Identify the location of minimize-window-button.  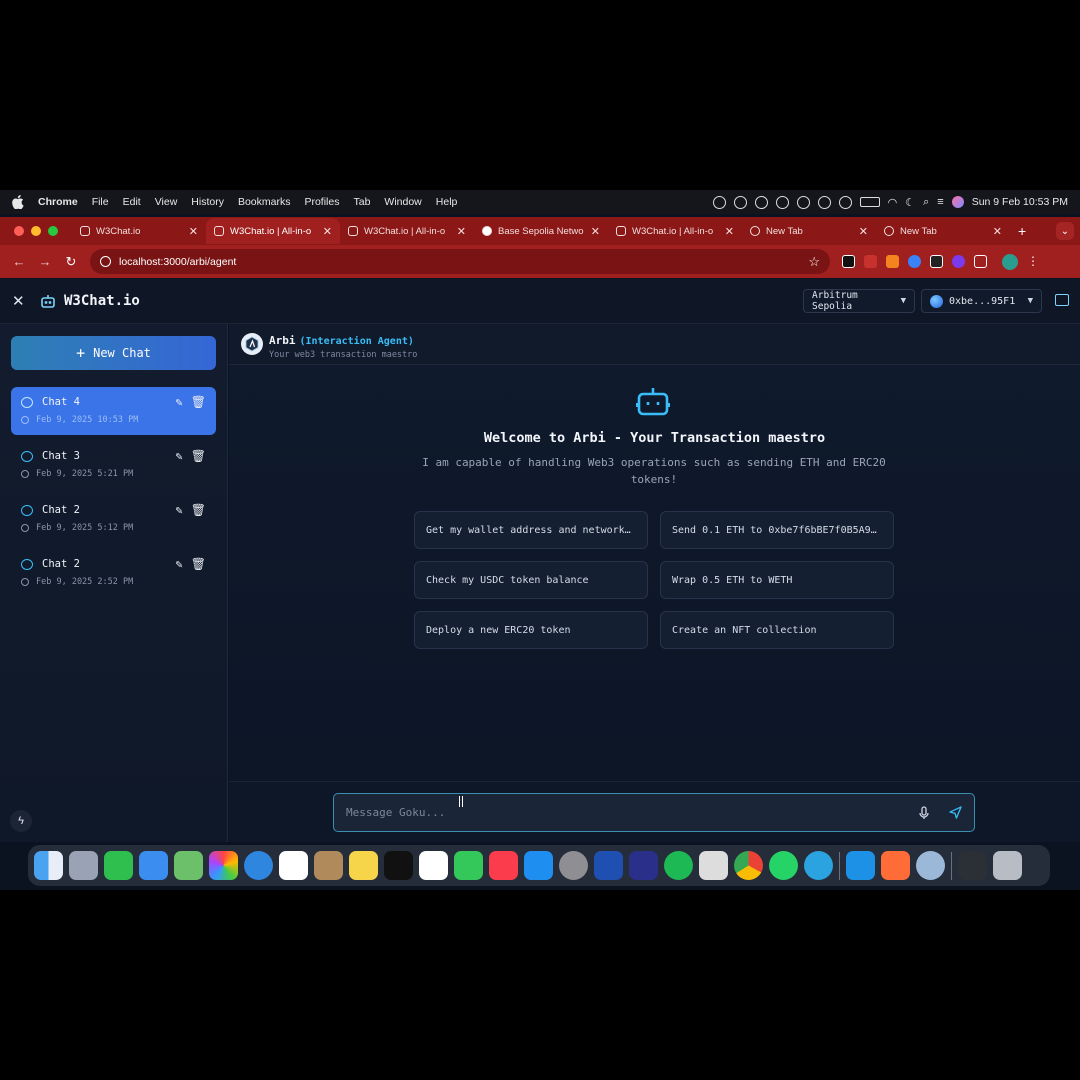
(36, 231).